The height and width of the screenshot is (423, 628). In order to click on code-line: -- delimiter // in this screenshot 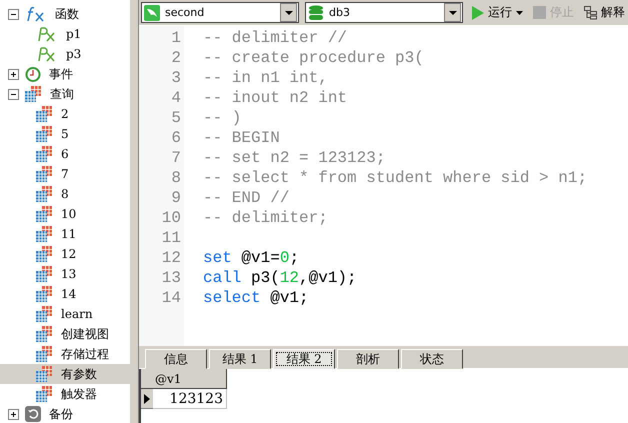, I will do `click(275, 38)`.